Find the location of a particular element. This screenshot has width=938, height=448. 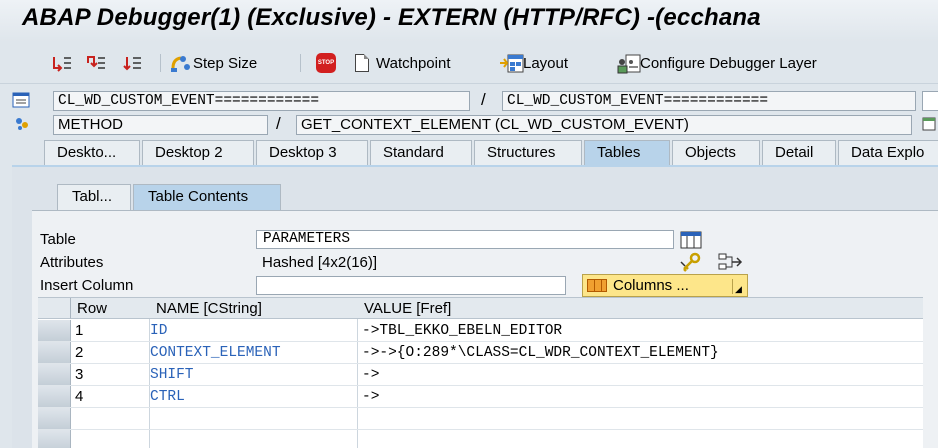

configure-icon is located at coordinates (629, 64).